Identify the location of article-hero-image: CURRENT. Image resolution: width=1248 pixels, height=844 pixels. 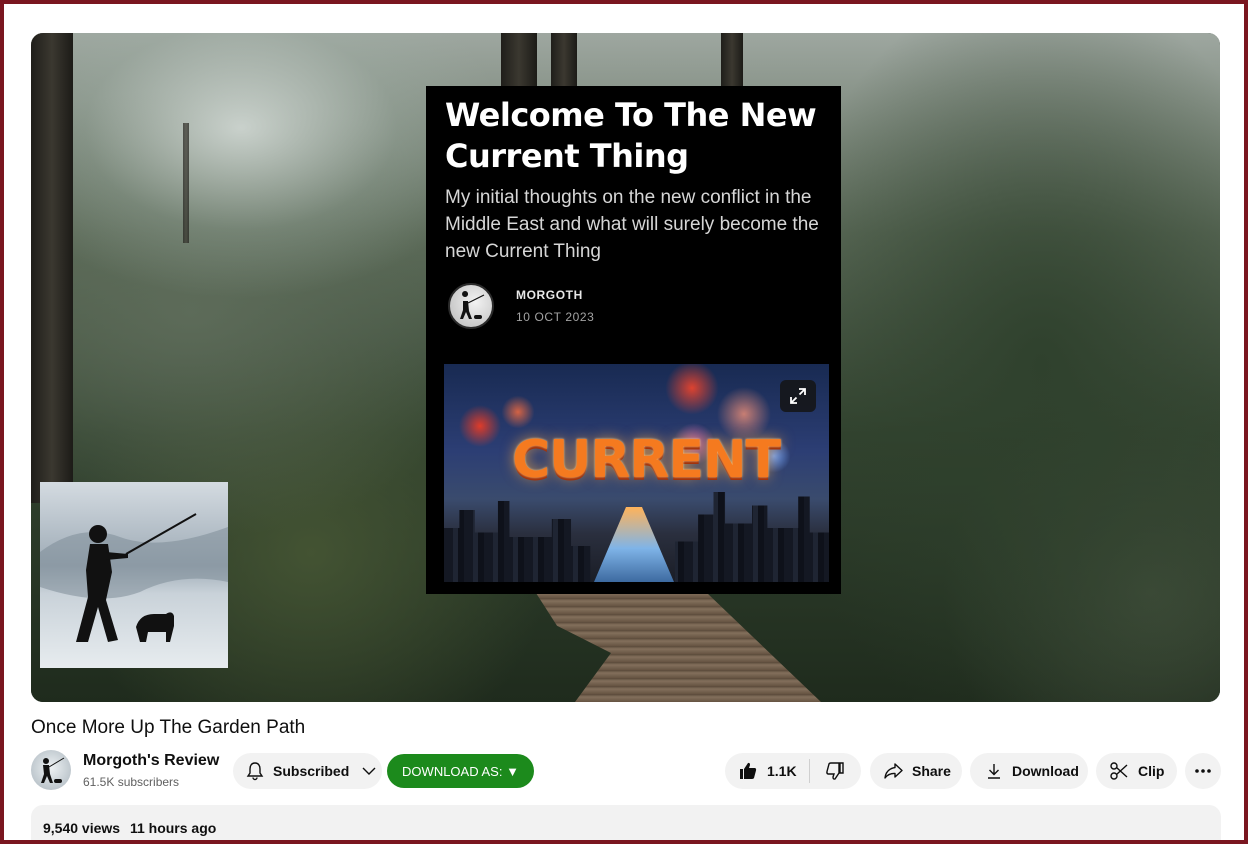
(636, 473).